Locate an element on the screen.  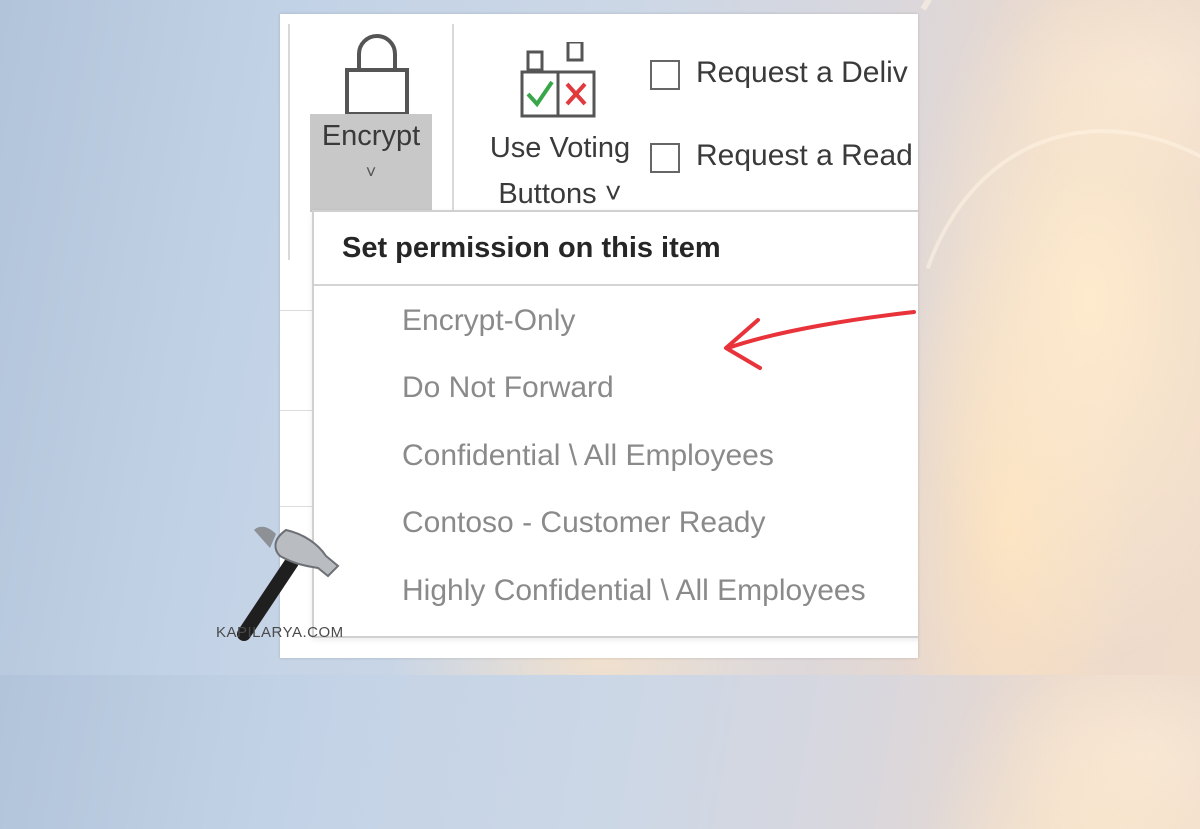
voting-label-line1: Use Voting is located at coordinates (560, 148).